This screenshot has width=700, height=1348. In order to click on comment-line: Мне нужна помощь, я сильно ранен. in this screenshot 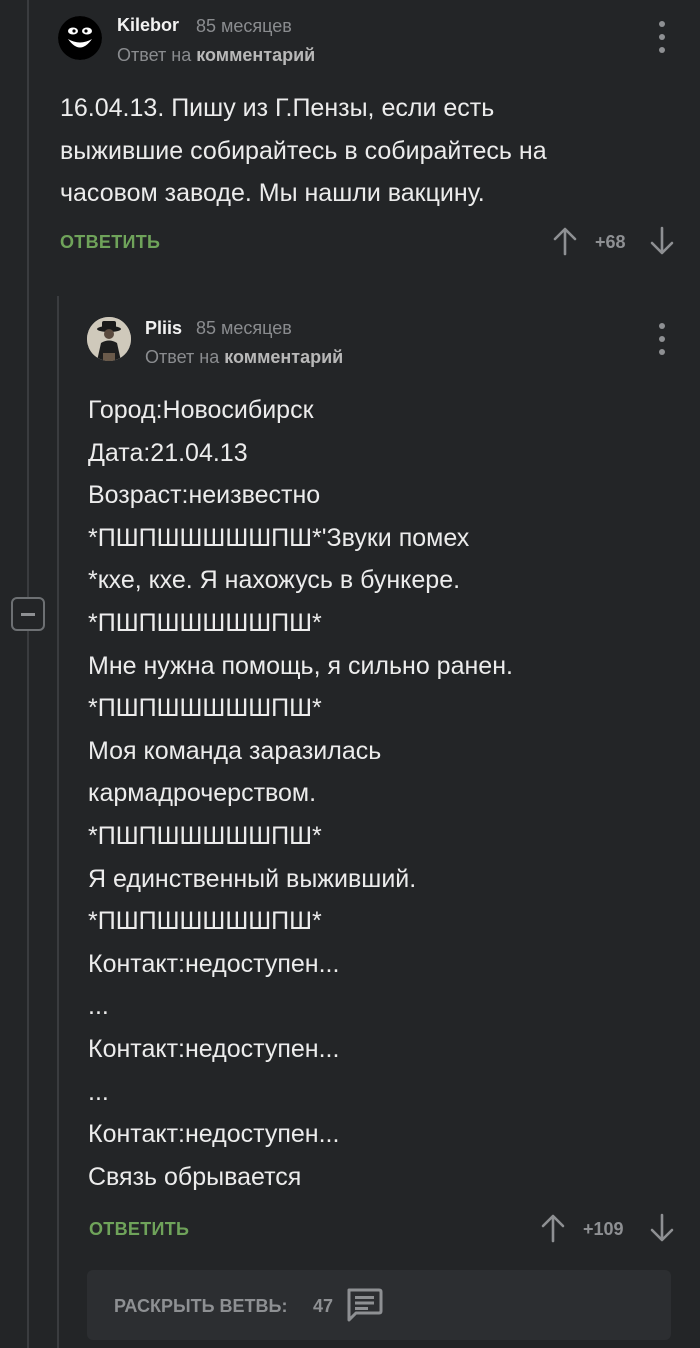, I will do `click(300, 665)`.